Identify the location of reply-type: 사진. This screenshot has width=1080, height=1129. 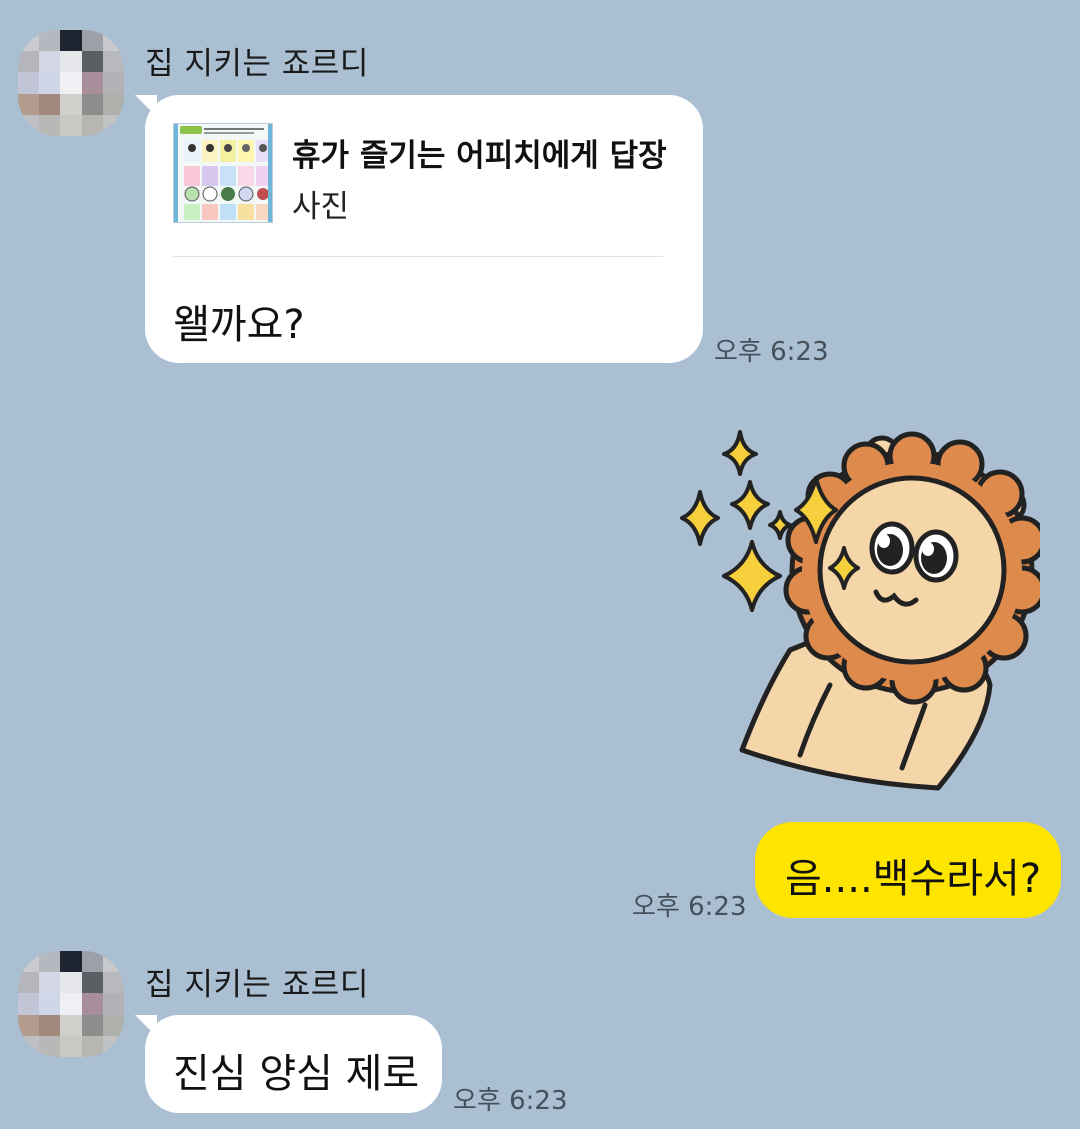
(321, 207).